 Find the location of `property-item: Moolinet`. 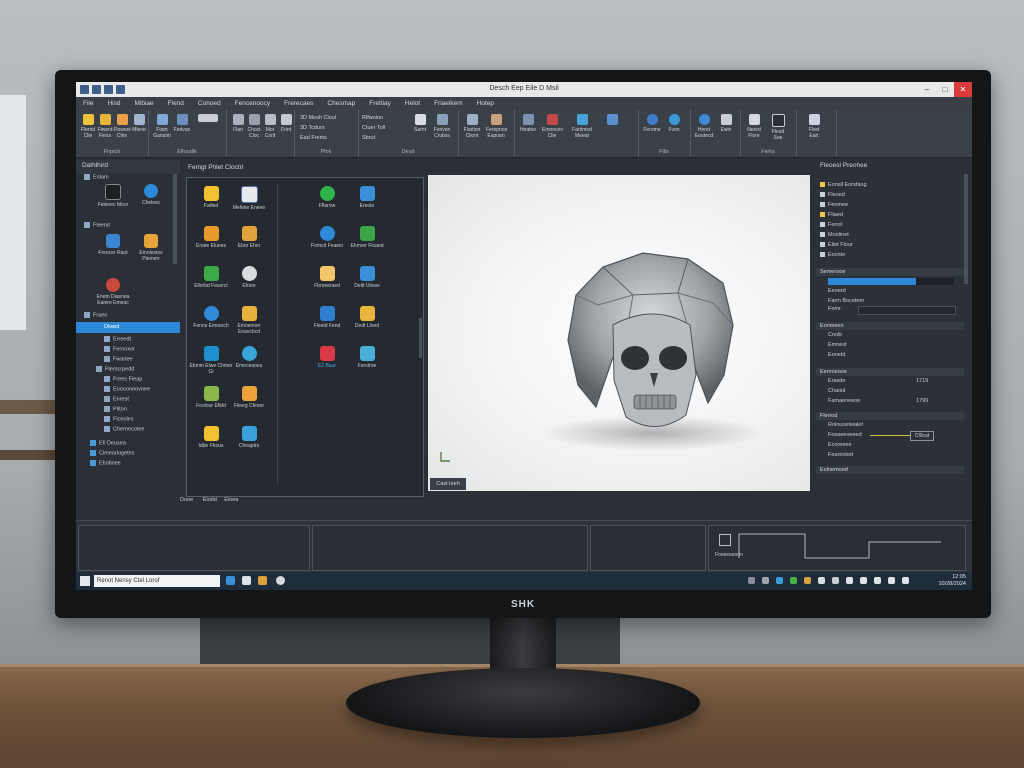

property-item: Moolinet is located at coordinates (834, 235).